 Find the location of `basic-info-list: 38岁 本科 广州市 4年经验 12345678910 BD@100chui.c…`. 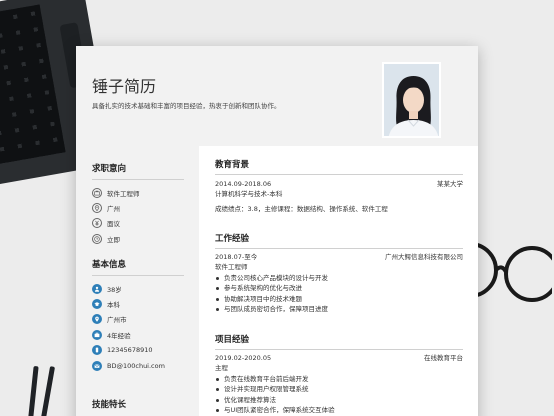

basic-info-list: 38岁 本科 广州市 4年经验 12345678910 BD@100chui.c… is located at coordinates (138, 327).